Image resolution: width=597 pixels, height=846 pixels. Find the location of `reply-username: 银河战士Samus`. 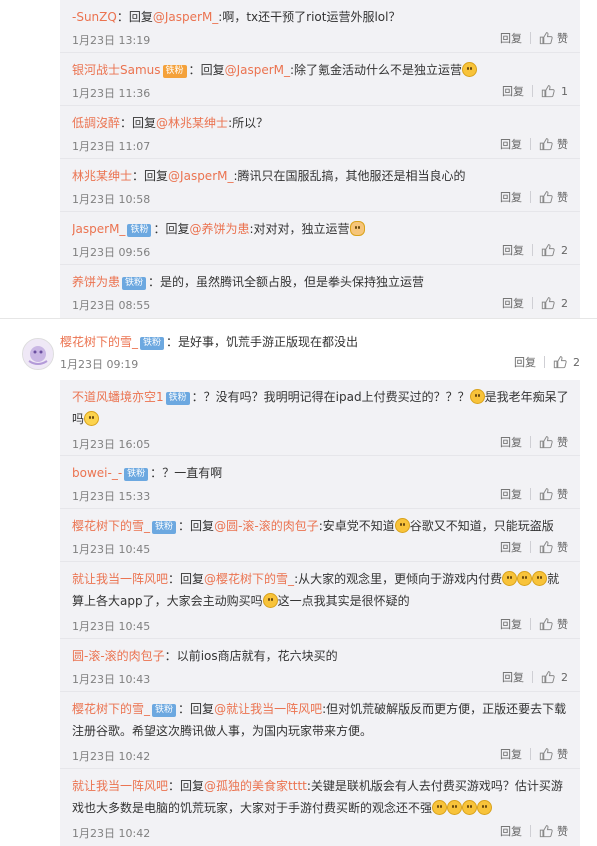

reply-username: 银河战士Samus is located at coordinates (116, 70).